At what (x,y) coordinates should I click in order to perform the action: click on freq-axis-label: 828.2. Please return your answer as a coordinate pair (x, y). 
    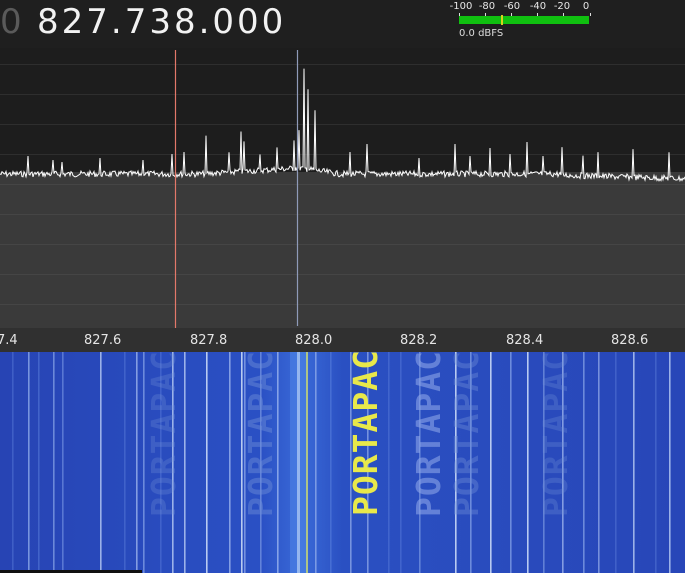
    Looking at the image, I should click on (418, 340).